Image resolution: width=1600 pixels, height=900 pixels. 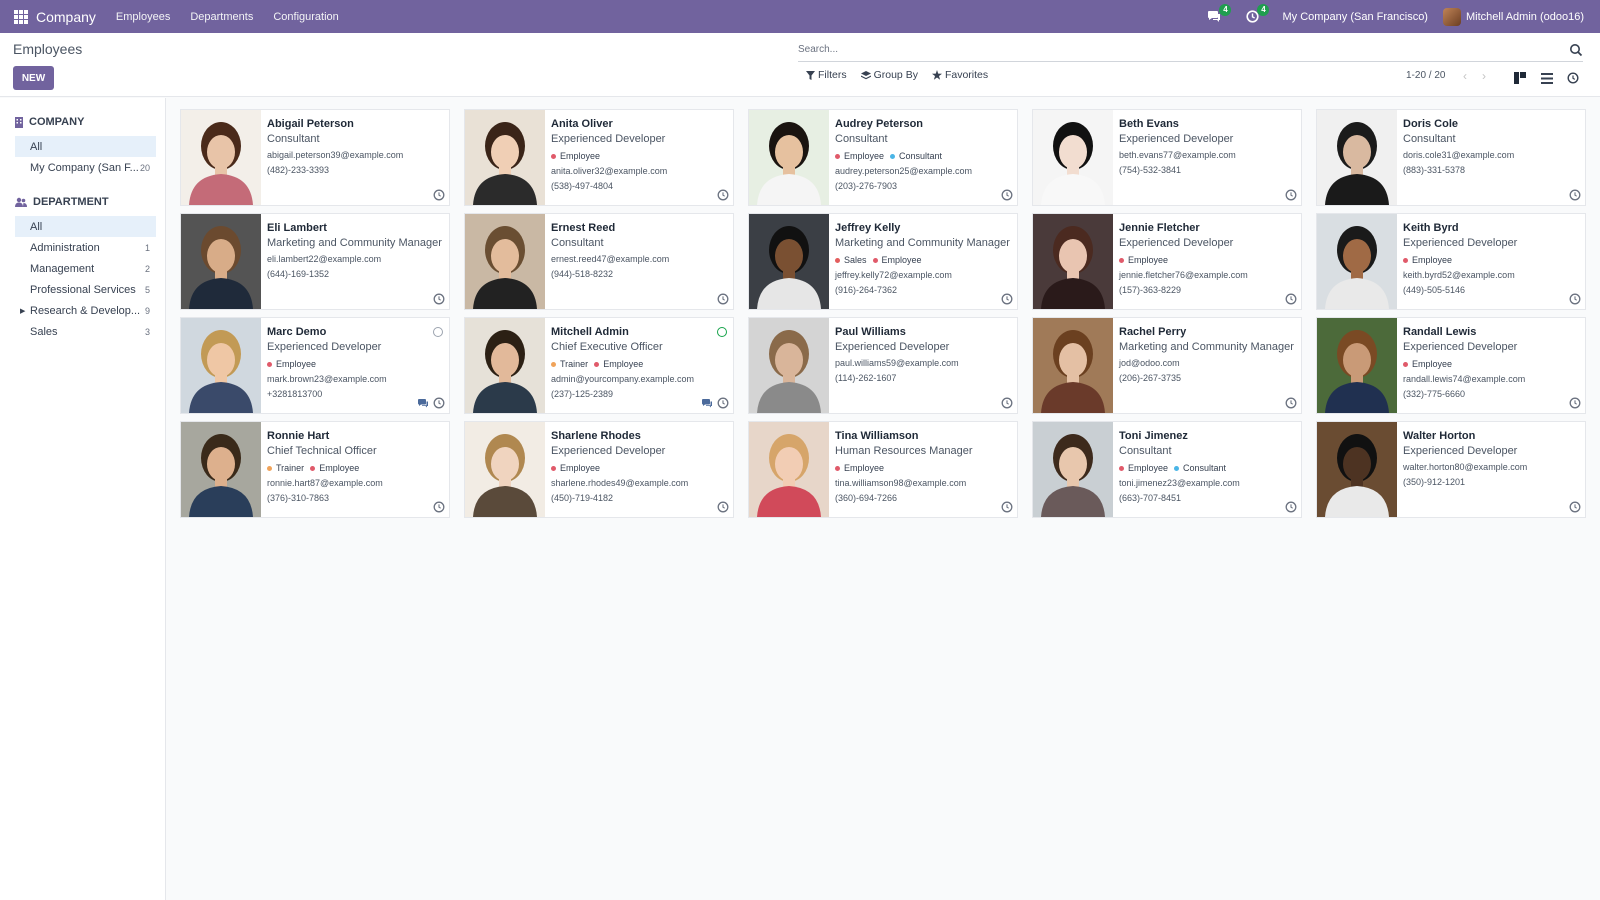 What do you see at coordinates (1465, 467) in the screenshot?
I see `employee-email: walter.horton80@example.com` at bounding box center [1465, 467].